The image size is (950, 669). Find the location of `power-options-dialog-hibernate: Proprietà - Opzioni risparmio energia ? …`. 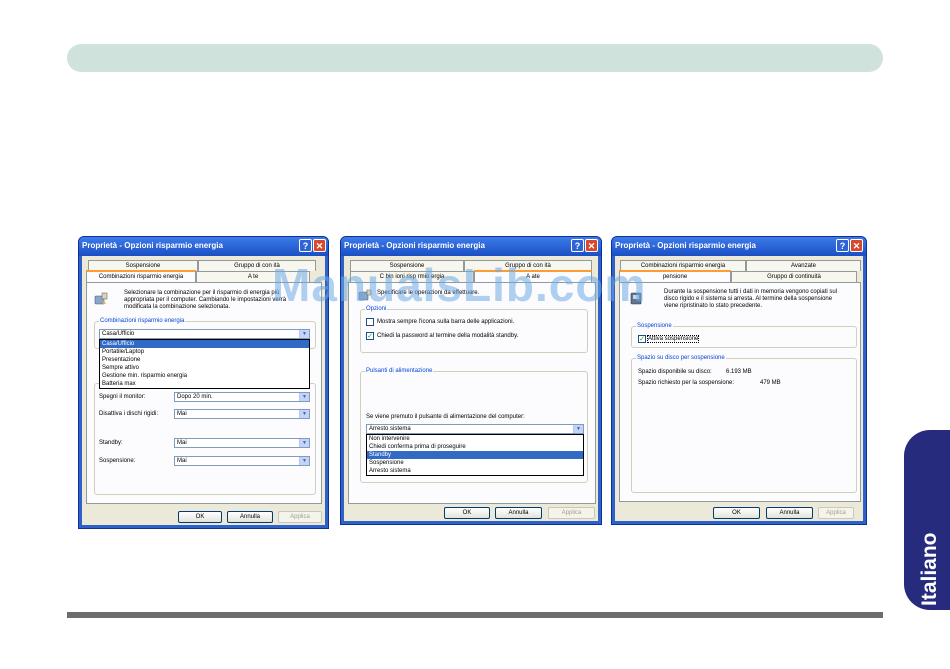

power-options-dialog-hibernate: Proprietà - Opzioni risparmio energia ? … is located at coordinates (739, 380).